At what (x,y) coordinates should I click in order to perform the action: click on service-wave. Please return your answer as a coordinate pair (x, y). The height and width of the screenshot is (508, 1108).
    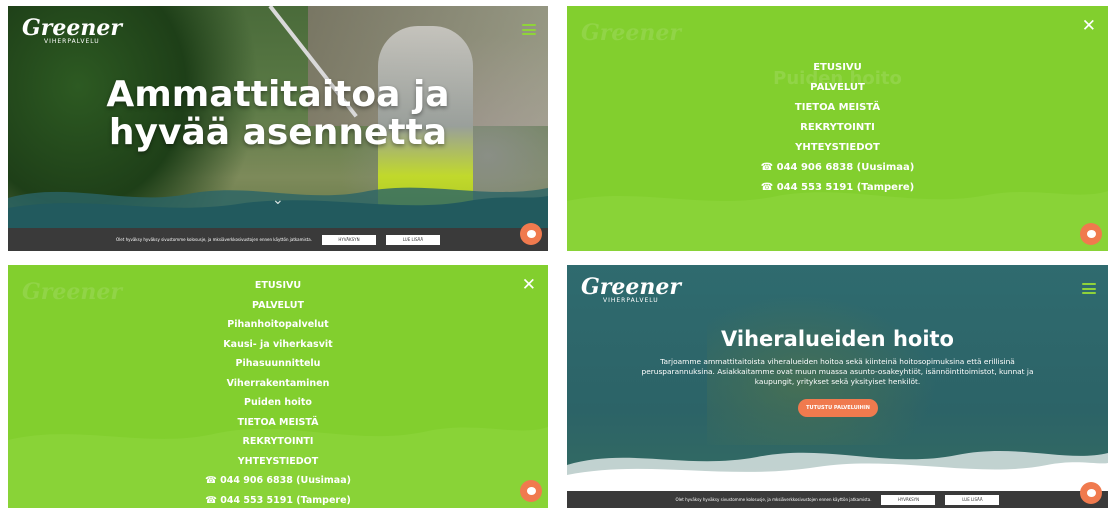
    Looking at the image, I should click on (837, 471).